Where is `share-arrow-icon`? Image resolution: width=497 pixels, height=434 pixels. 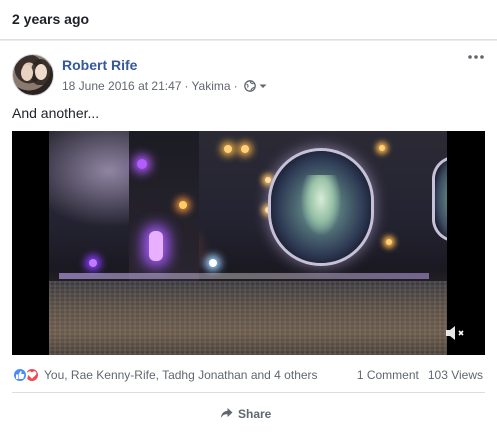 share-arrow-icon is located at coordinates (226, 414).